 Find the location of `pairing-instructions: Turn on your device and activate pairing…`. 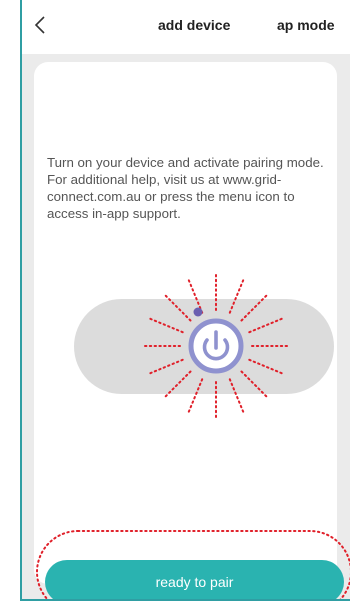

pairing-instructions: Turn on your device and activate pairing… is located at coordinates (185, 188).